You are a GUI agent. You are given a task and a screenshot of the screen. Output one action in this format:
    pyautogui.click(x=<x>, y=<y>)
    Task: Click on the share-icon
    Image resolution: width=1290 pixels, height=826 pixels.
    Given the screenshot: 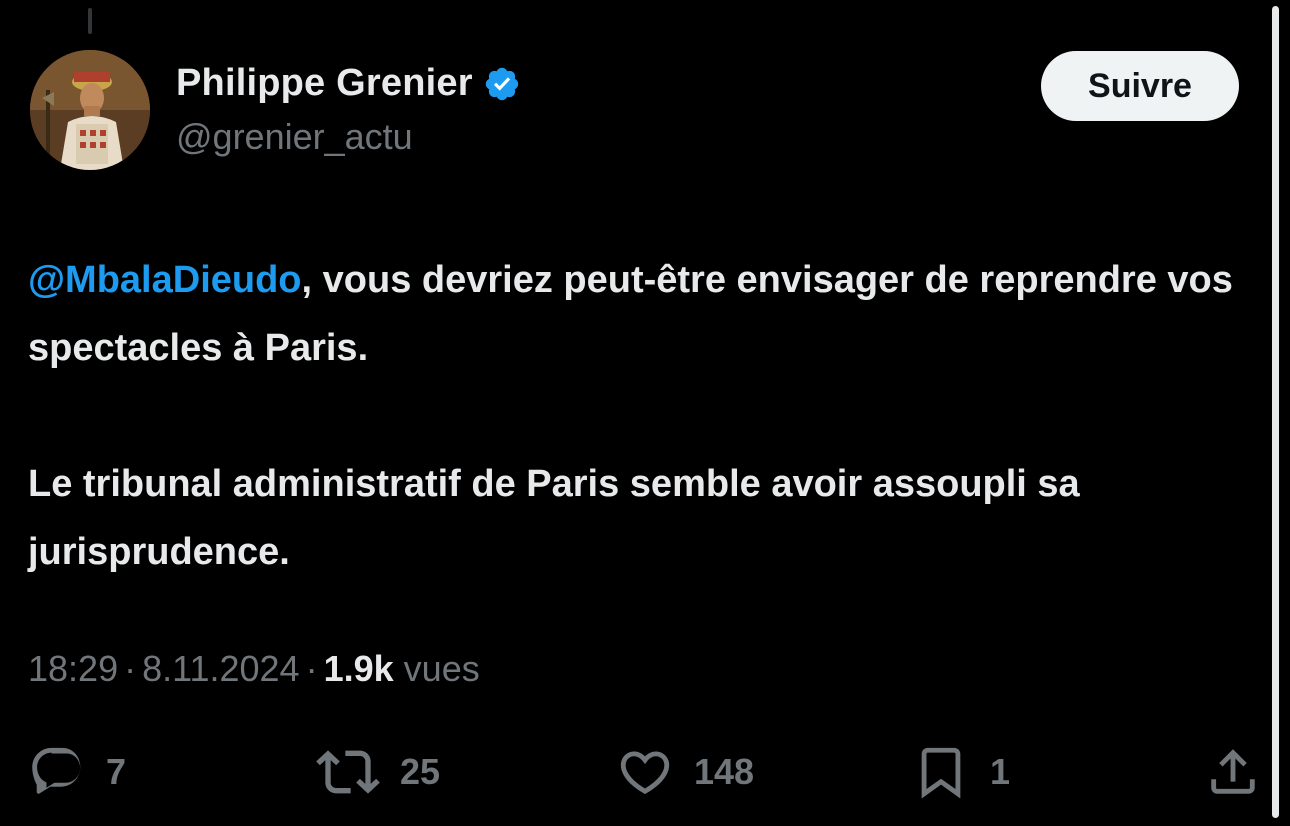 What is the action you would take?
    pyautogui.click(x=1233, y=771)
    